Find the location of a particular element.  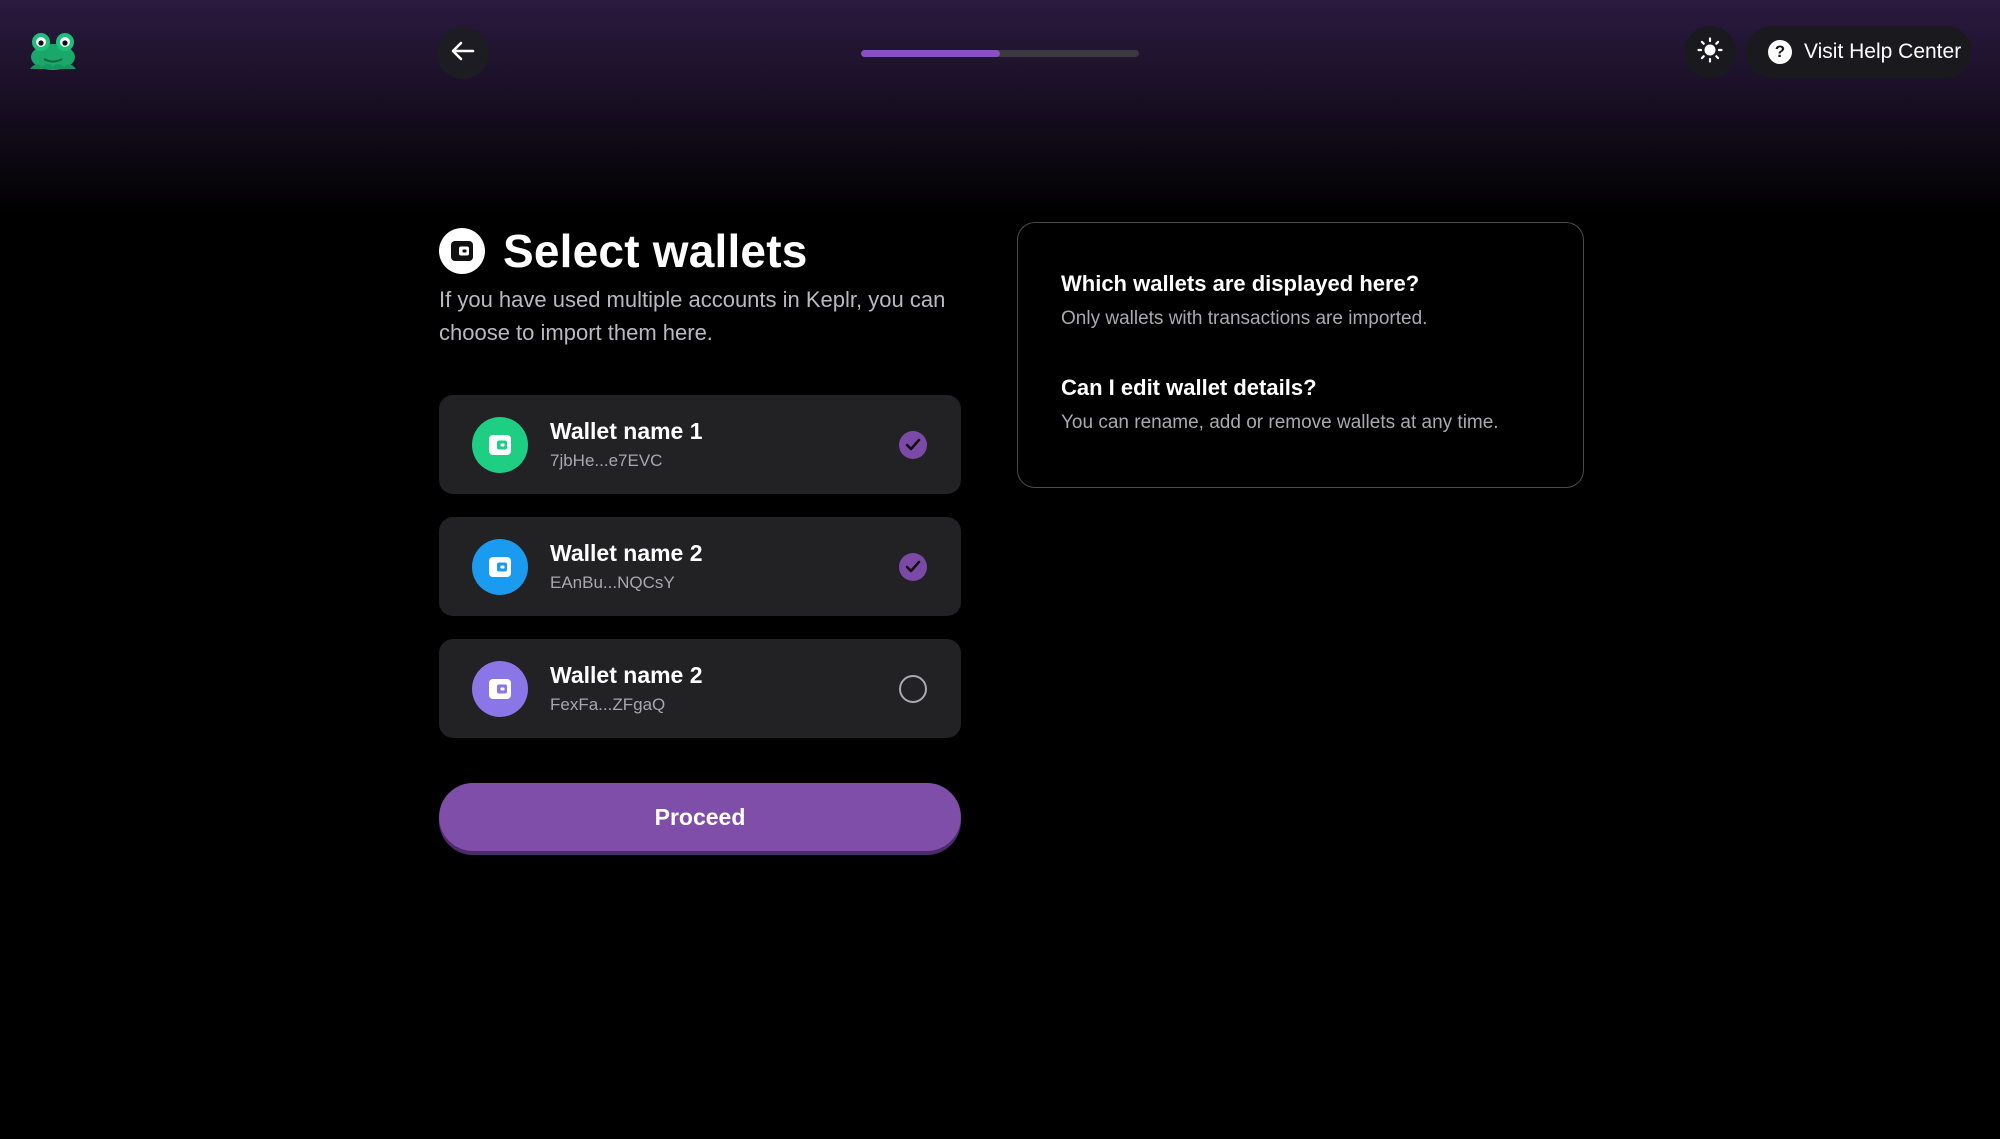

theme-toggle-button is located at coordinates (1710, 52).